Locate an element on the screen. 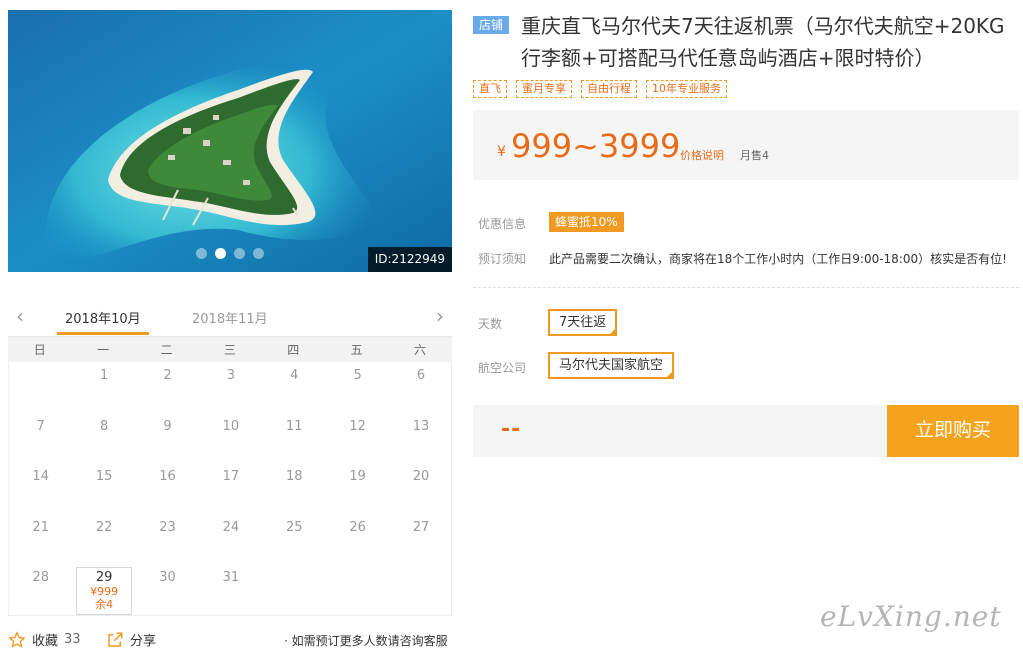 The width and height of the screenshot is (1023, 655). weekday-header: 日一二三四五六 is located at coordinates (230, 349).